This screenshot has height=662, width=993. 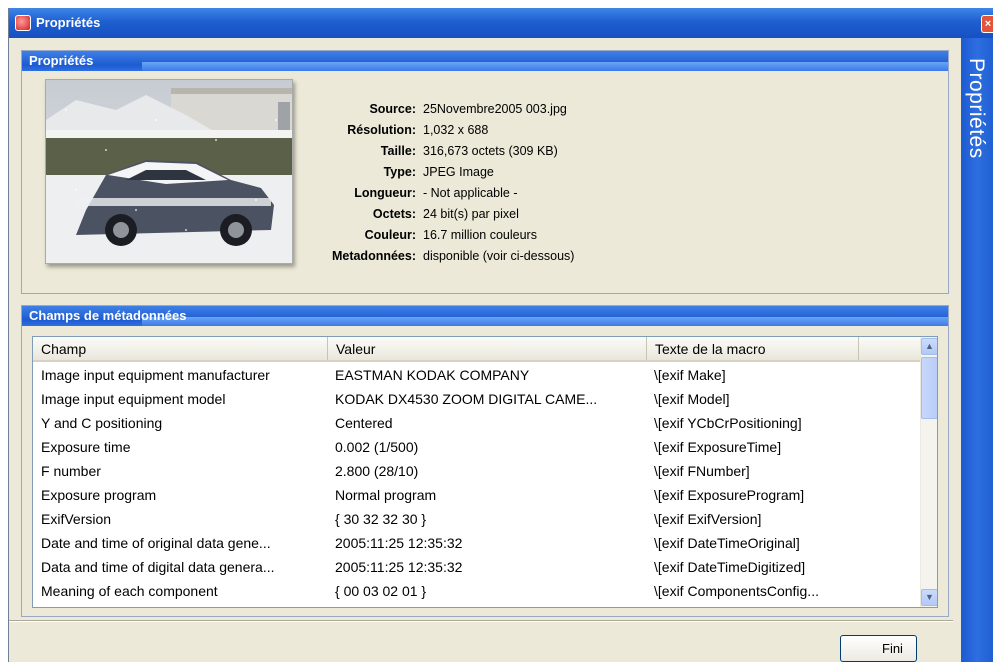 I want to click on cell-macro: \[exif DateTimeOriginal], so click(x=727, y=543).